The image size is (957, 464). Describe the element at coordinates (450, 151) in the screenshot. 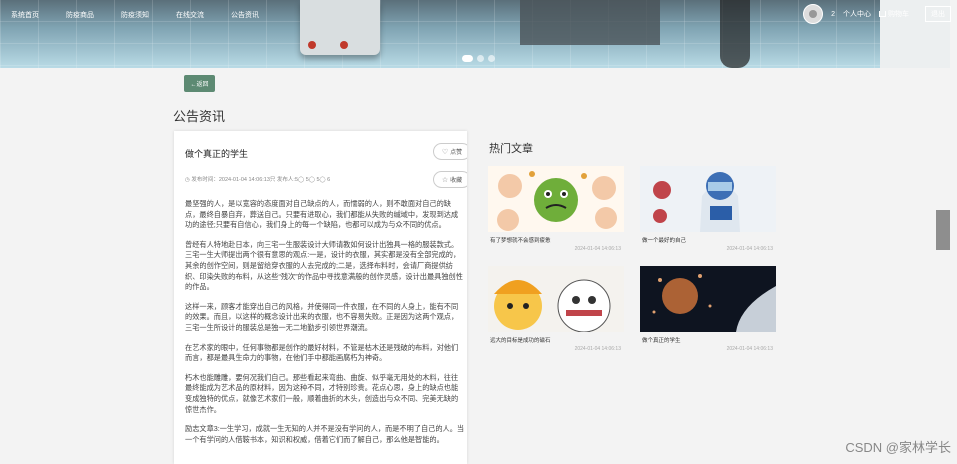

I see `like-button: ♡ 点赞` at that location.